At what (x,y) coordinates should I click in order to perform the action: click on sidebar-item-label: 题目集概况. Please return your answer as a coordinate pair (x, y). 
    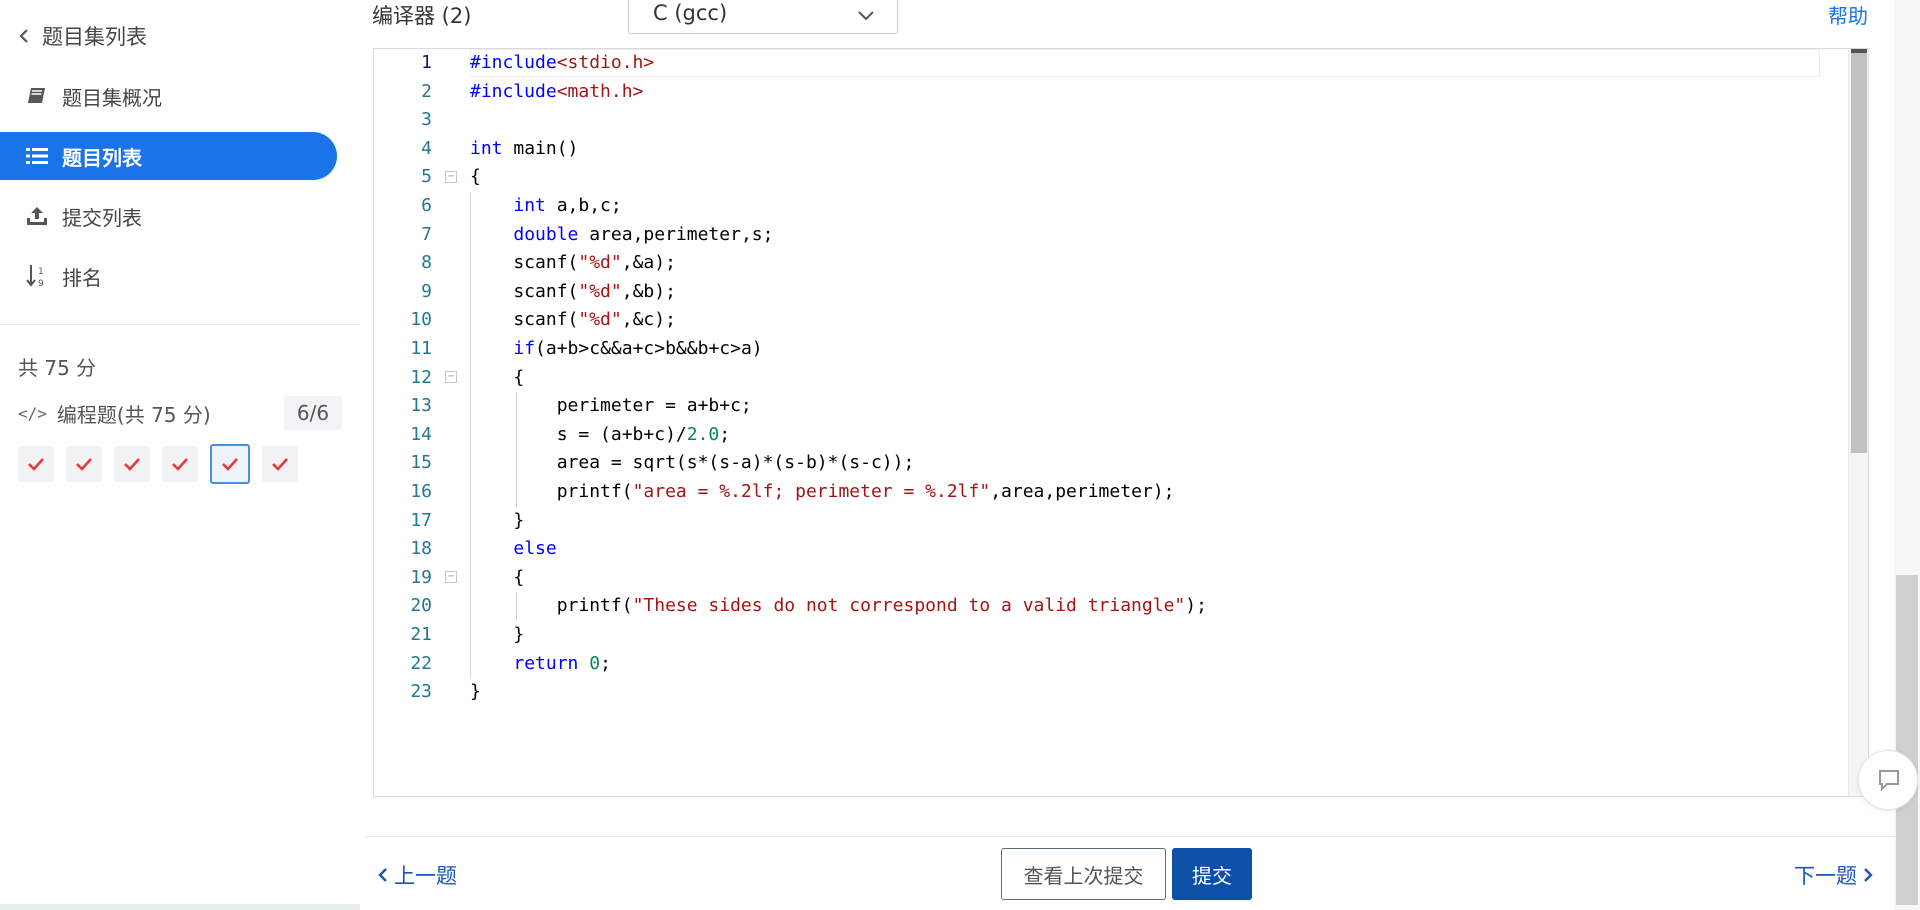
    Looking at the image, I should click on (112, 97).